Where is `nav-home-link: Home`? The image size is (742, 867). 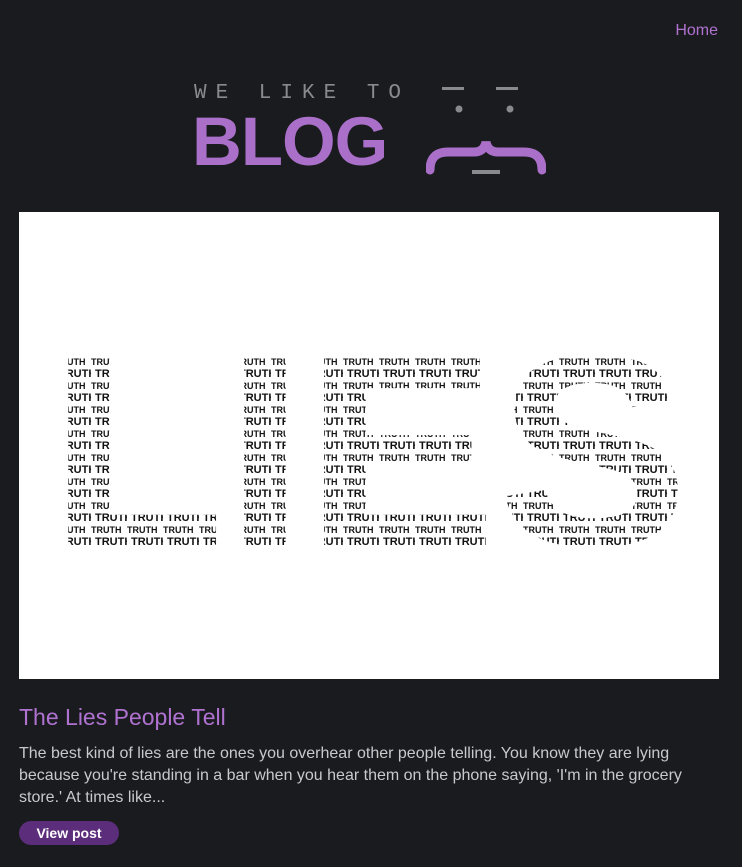
nav-home-link: Home is located at coordinates (696, 31).